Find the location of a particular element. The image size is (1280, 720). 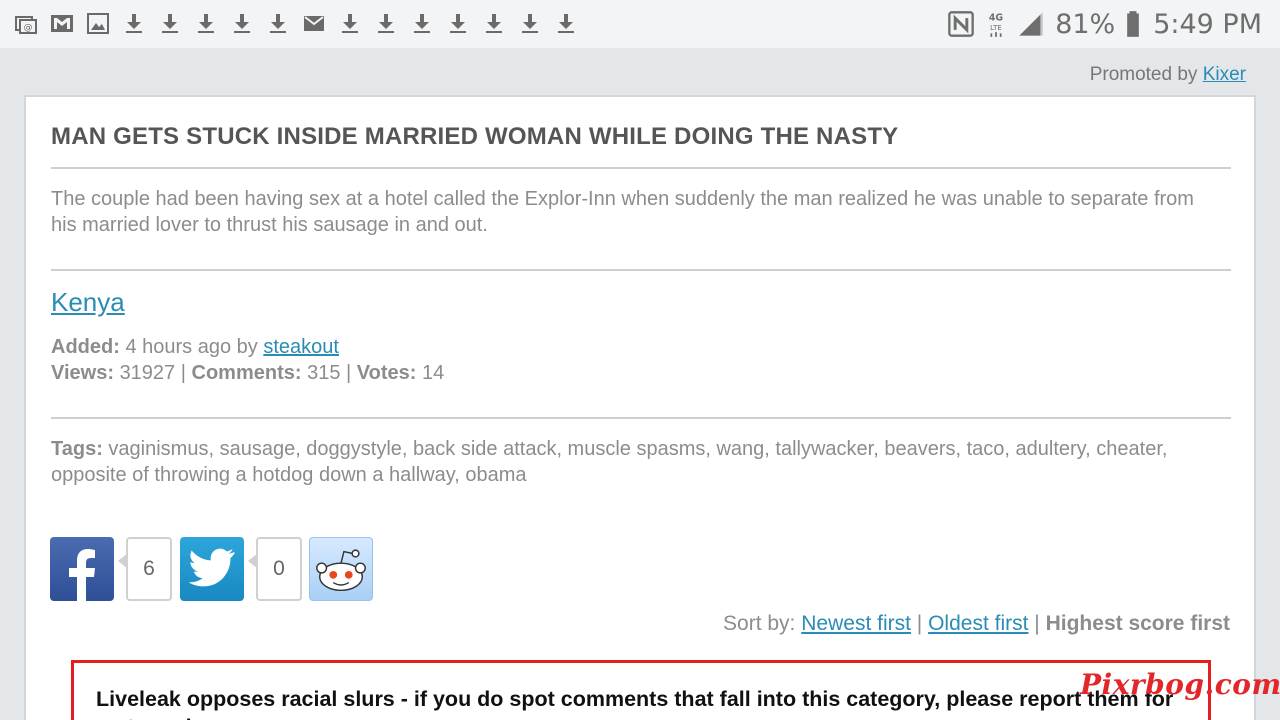

sort-newest-link: Newest first is located at coordinates (856, 623).